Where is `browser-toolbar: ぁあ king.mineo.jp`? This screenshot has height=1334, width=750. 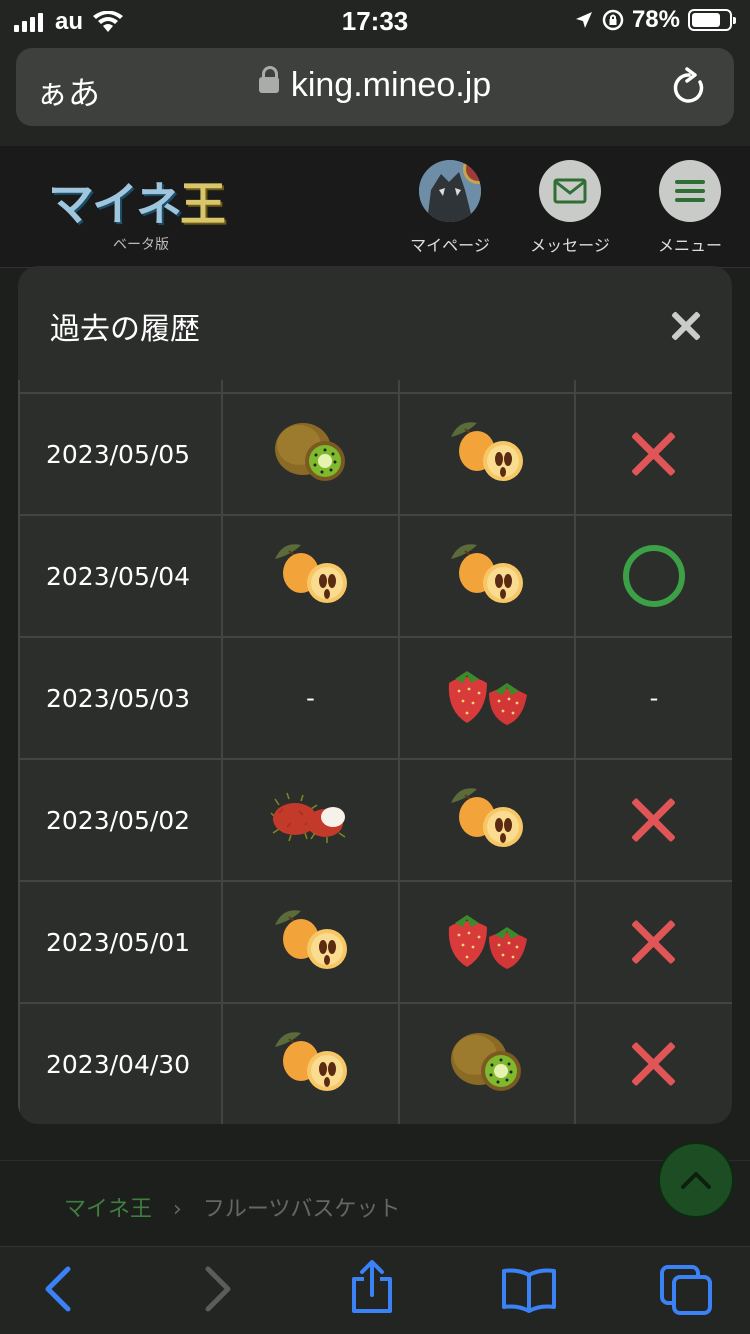 browser-toolbar: ぁあ king.mineo.jp is located at coordinates (375, 93).